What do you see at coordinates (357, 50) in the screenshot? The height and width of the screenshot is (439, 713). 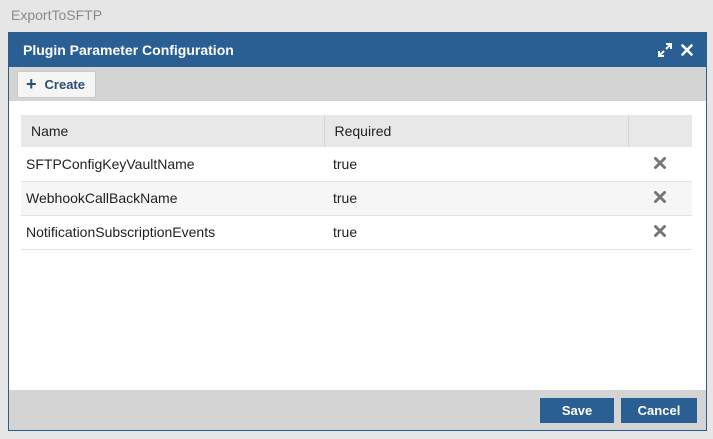 I see `dialog-titlebar: Plugin Parameter Configuration` at bounding box center [357, 50].